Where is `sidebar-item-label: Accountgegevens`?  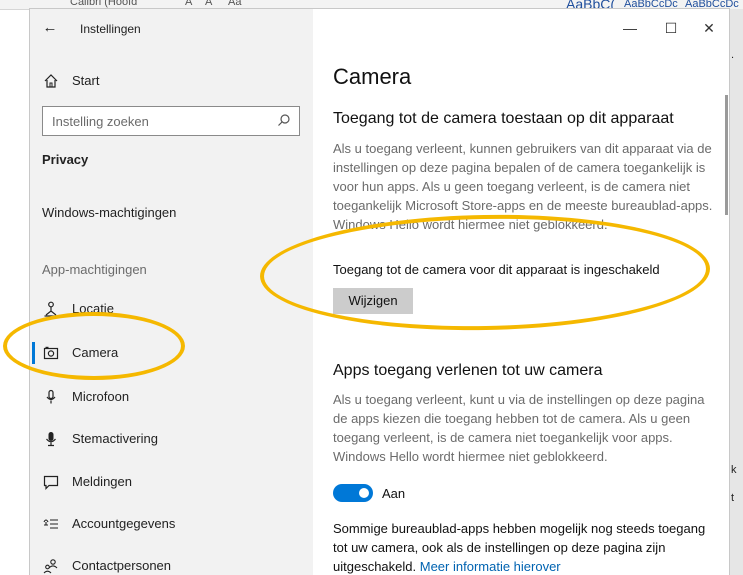 sidebar-item-label: Accountgegevens is located at coordinates (124, 523).